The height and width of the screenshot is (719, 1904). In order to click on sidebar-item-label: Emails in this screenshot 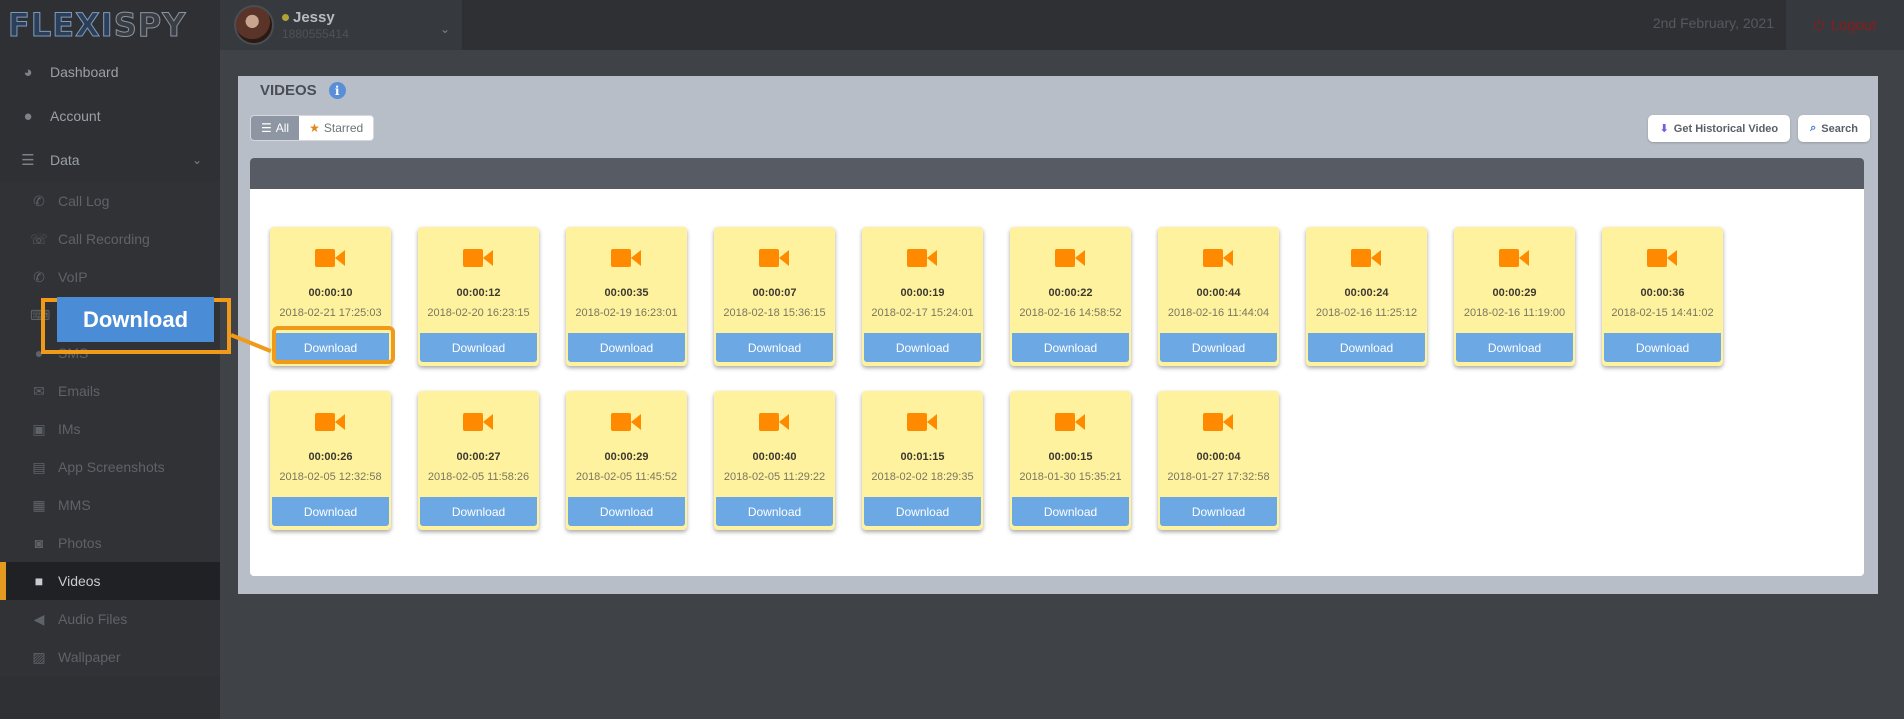, I will do `click(79, 391)`.